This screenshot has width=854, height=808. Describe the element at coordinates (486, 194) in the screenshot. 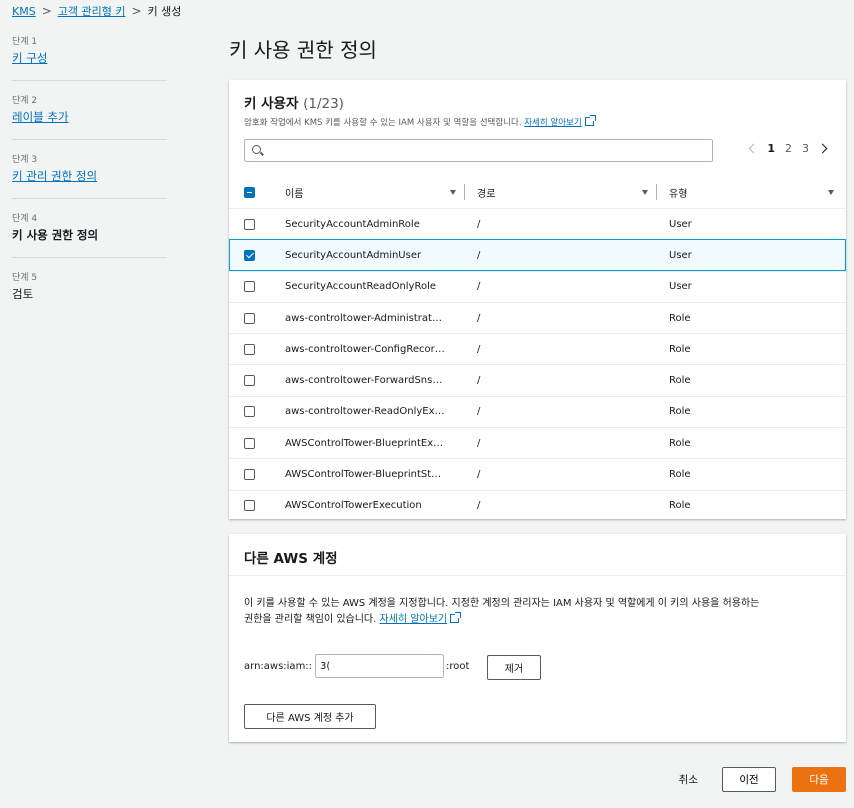

I see `column-path-label: 경로` at that location.